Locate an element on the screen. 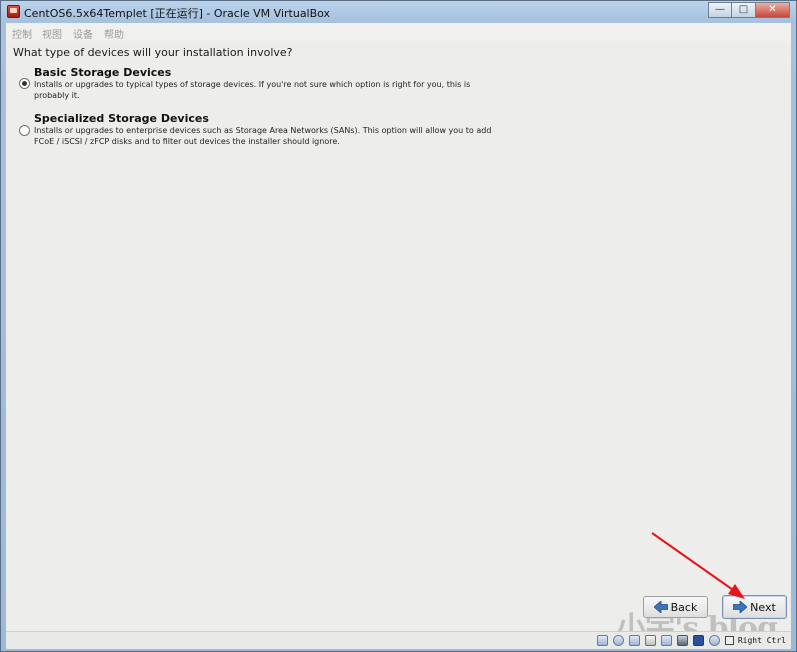 This screenshot has height=652, width=797. shared-folders-icon is located at coordinates (666, 640).